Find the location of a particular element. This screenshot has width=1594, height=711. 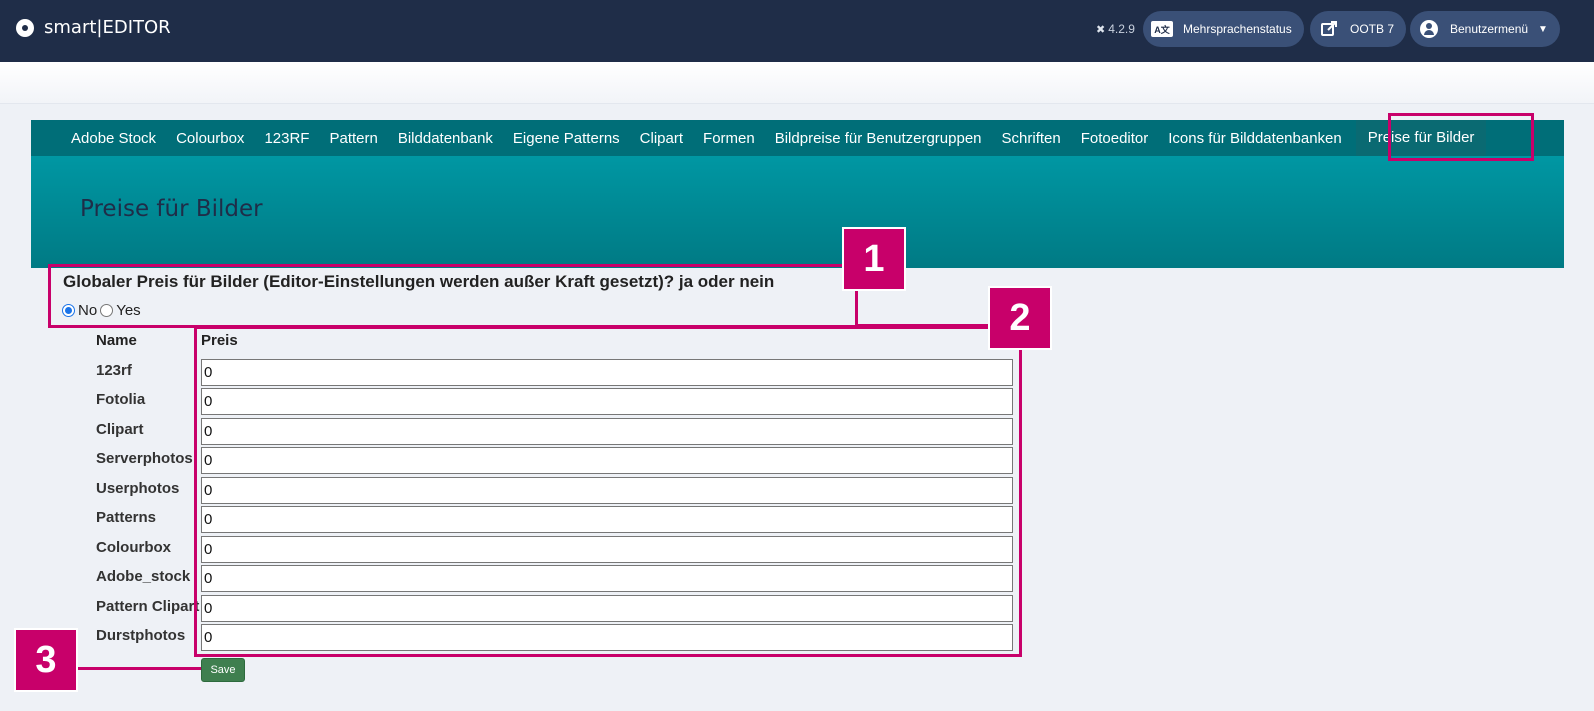

logo-icon is located at coordinates (25, 27).